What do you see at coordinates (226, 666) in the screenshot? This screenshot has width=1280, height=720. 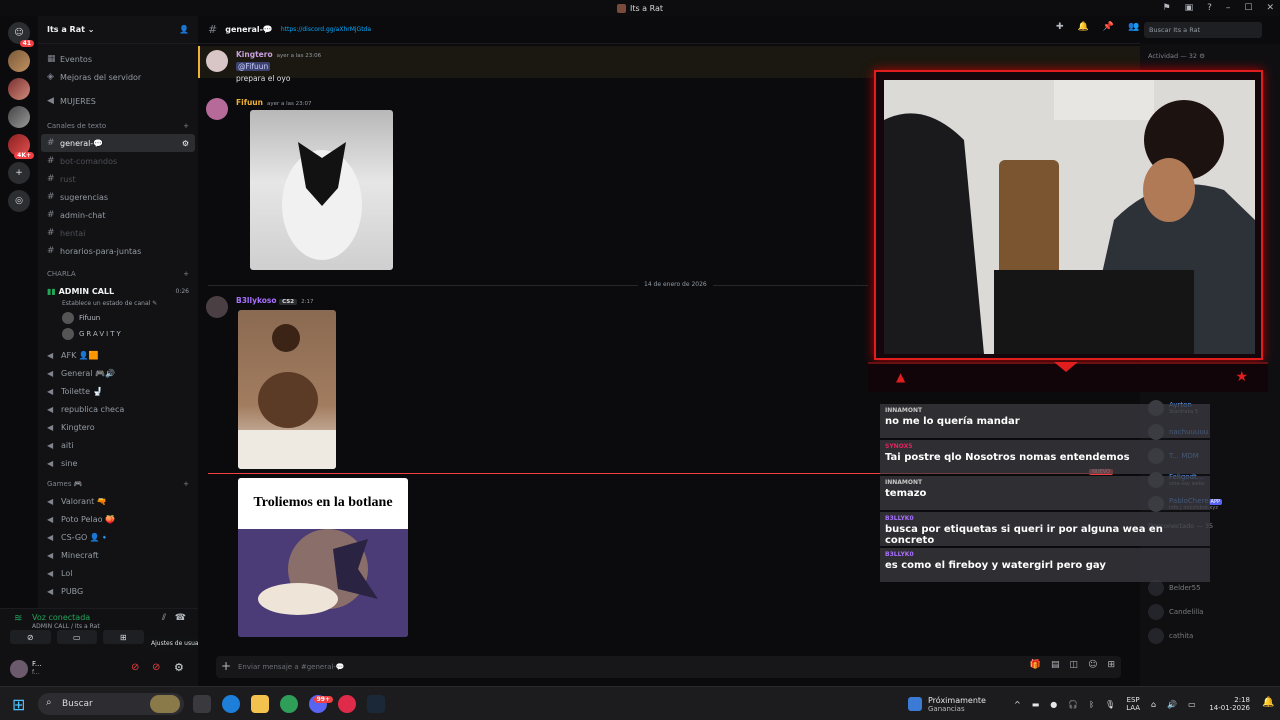 I see `add-attachment-icon: +` at bounding box center [226, 666].